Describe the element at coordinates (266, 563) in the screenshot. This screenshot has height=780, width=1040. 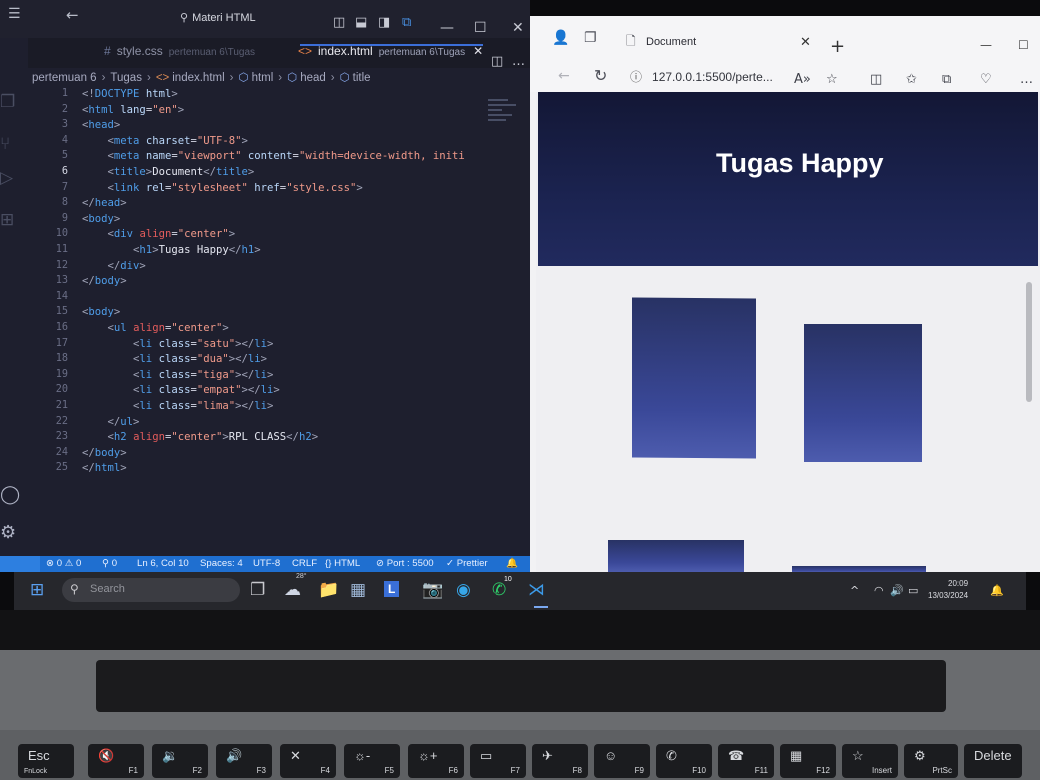
I see `encoding: UTF-8` at that location.